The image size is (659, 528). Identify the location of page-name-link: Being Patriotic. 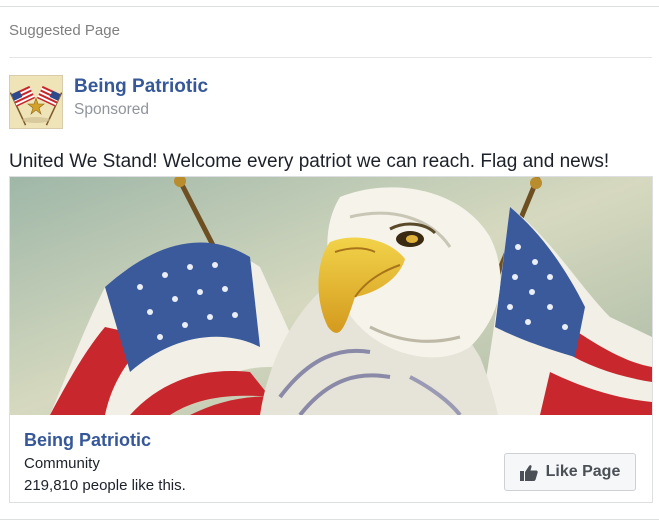
(141, 87).